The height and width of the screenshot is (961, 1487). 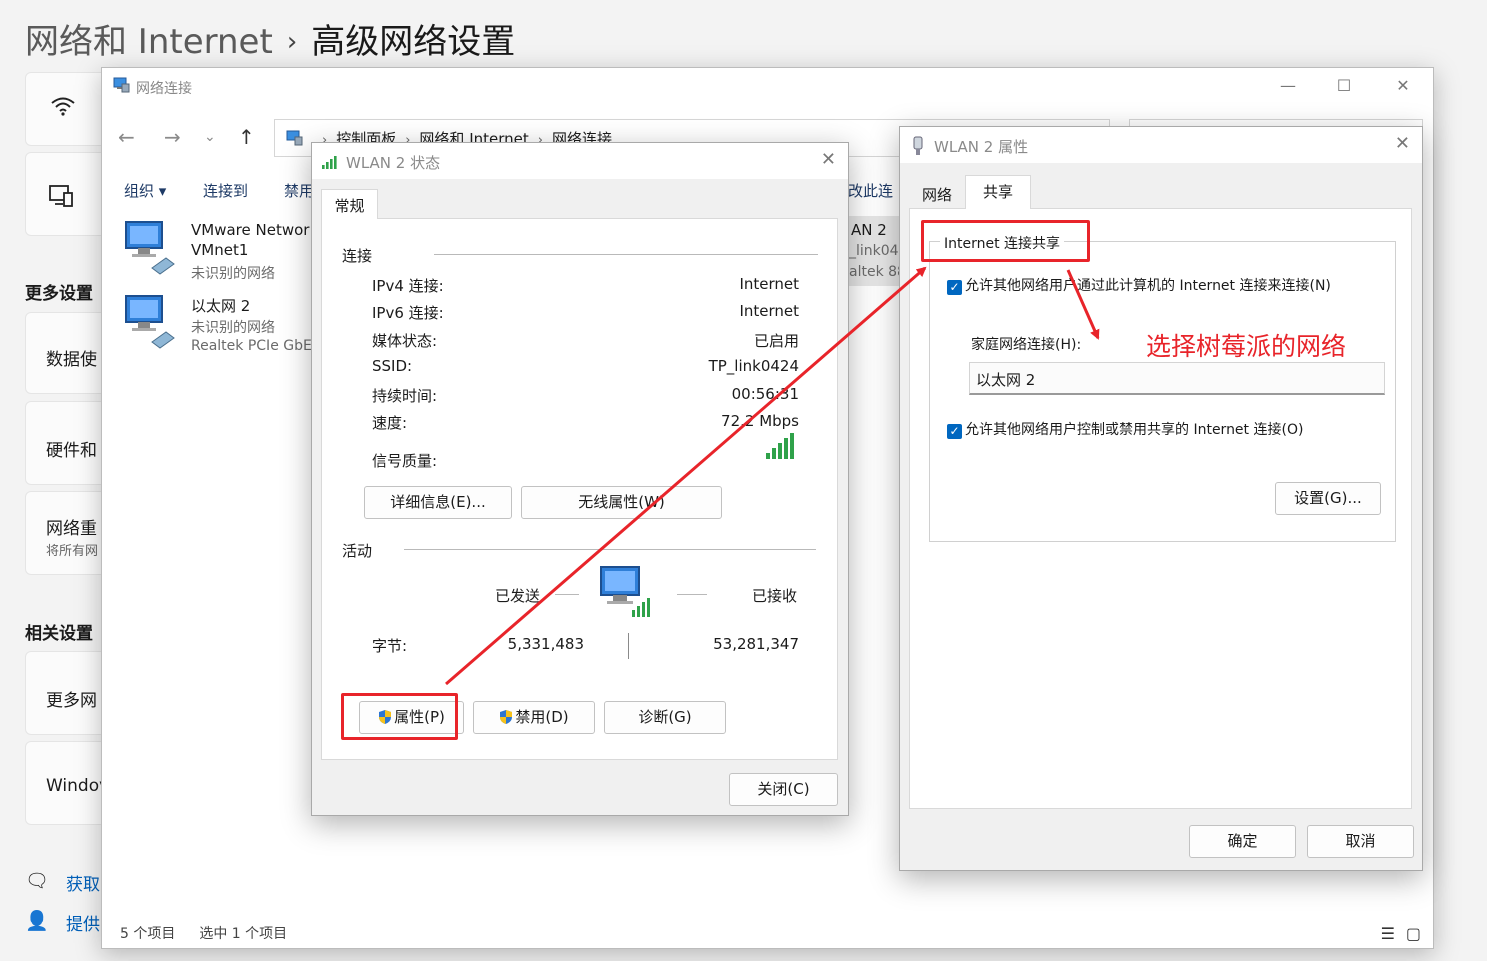 What do you see at coordinates (998, 192) in the screenshot?
I see `tab-sharing: 共享` at bounding box center [998, 192].